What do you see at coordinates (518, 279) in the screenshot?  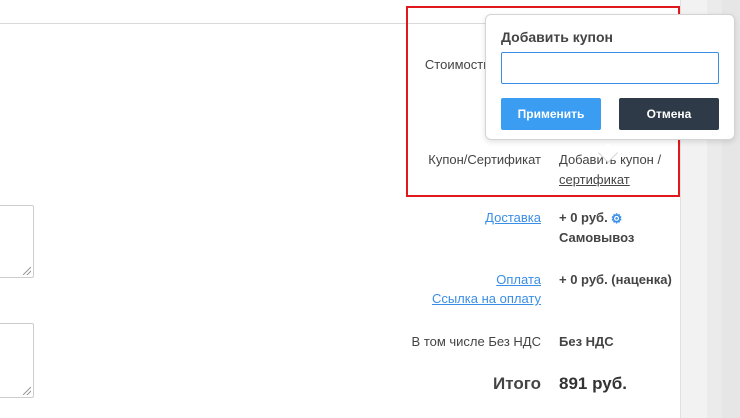 I see `payment-link: Оплата` at bounding box center [518, 279].